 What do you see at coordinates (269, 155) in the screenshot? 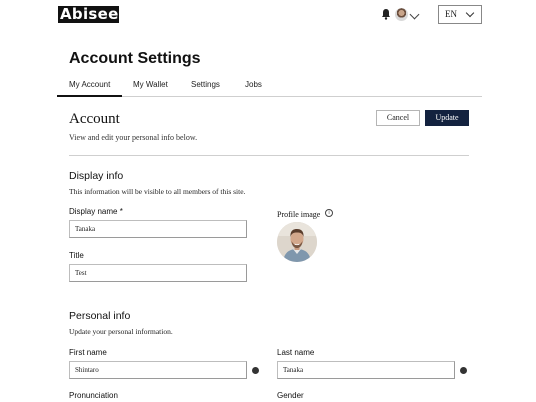
I see `divider` at bounding box center [269, 155].